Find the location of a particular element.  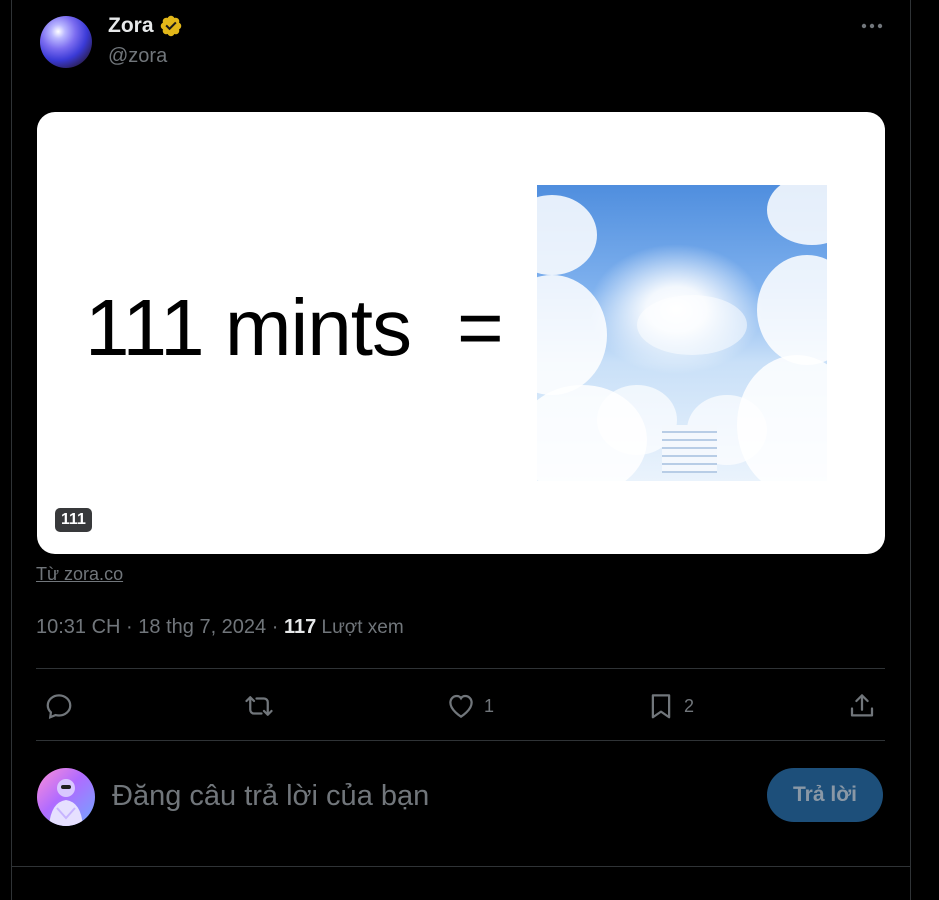

reply-icon is located at coordinates (59, 707).